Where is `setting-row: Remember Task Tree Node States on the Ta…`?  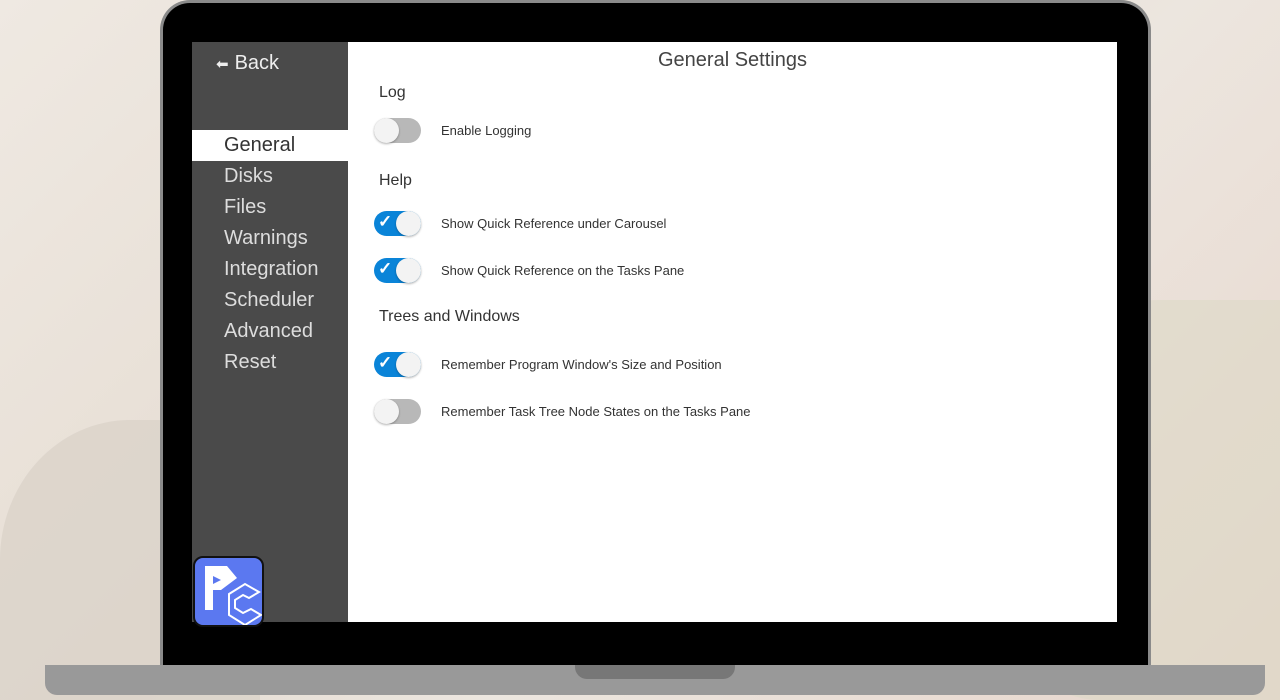
setting-row: Remember Task Tree Node States on the Ta… is located at coordinates (562, 411).